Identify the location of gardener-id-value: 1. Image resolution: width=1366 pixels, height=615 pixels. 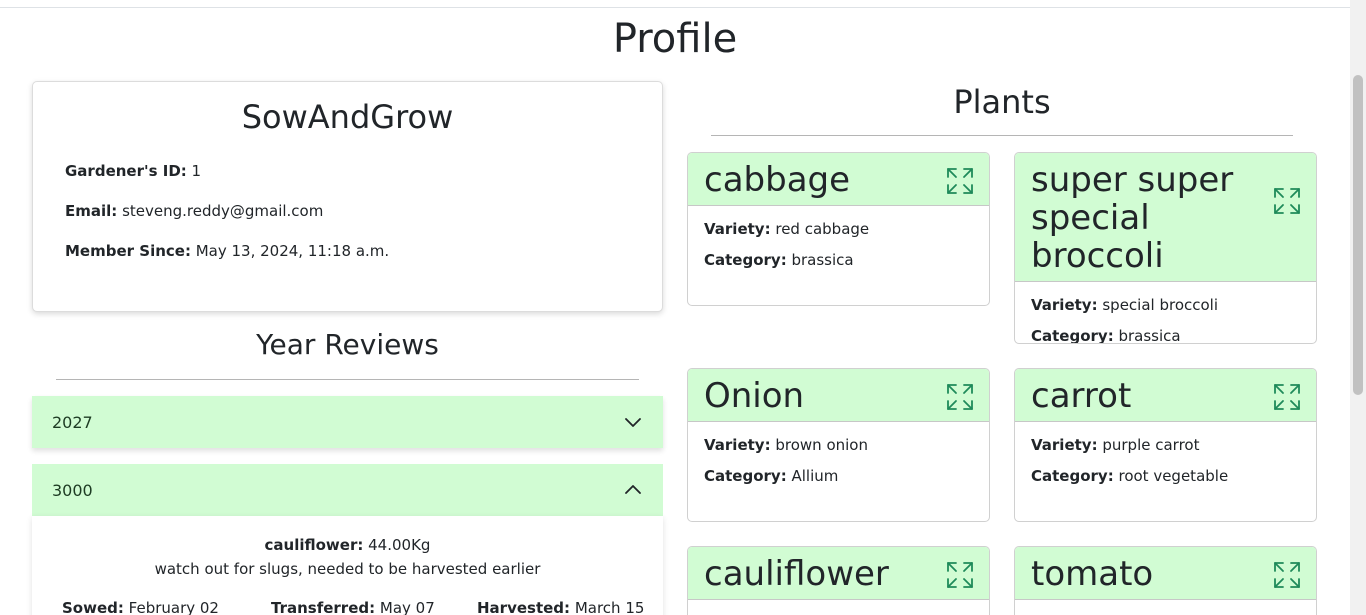
(196, 171).